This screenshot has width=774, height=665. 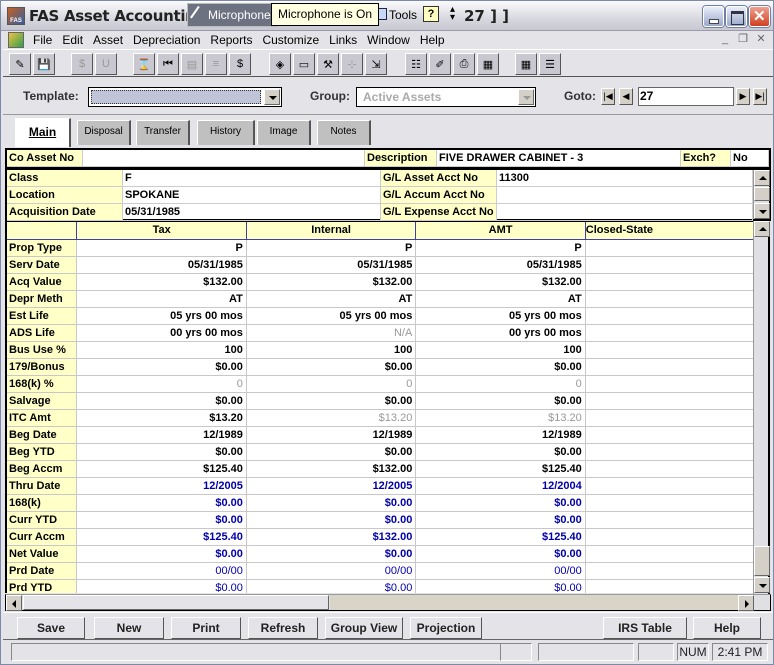 I want to click on mdi-minimize-button: _, so click(x=725, y=39).